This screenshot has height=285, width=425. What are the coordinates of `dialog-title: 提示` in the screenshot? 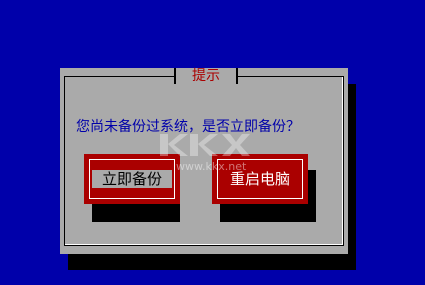 It's located at (206, 76).